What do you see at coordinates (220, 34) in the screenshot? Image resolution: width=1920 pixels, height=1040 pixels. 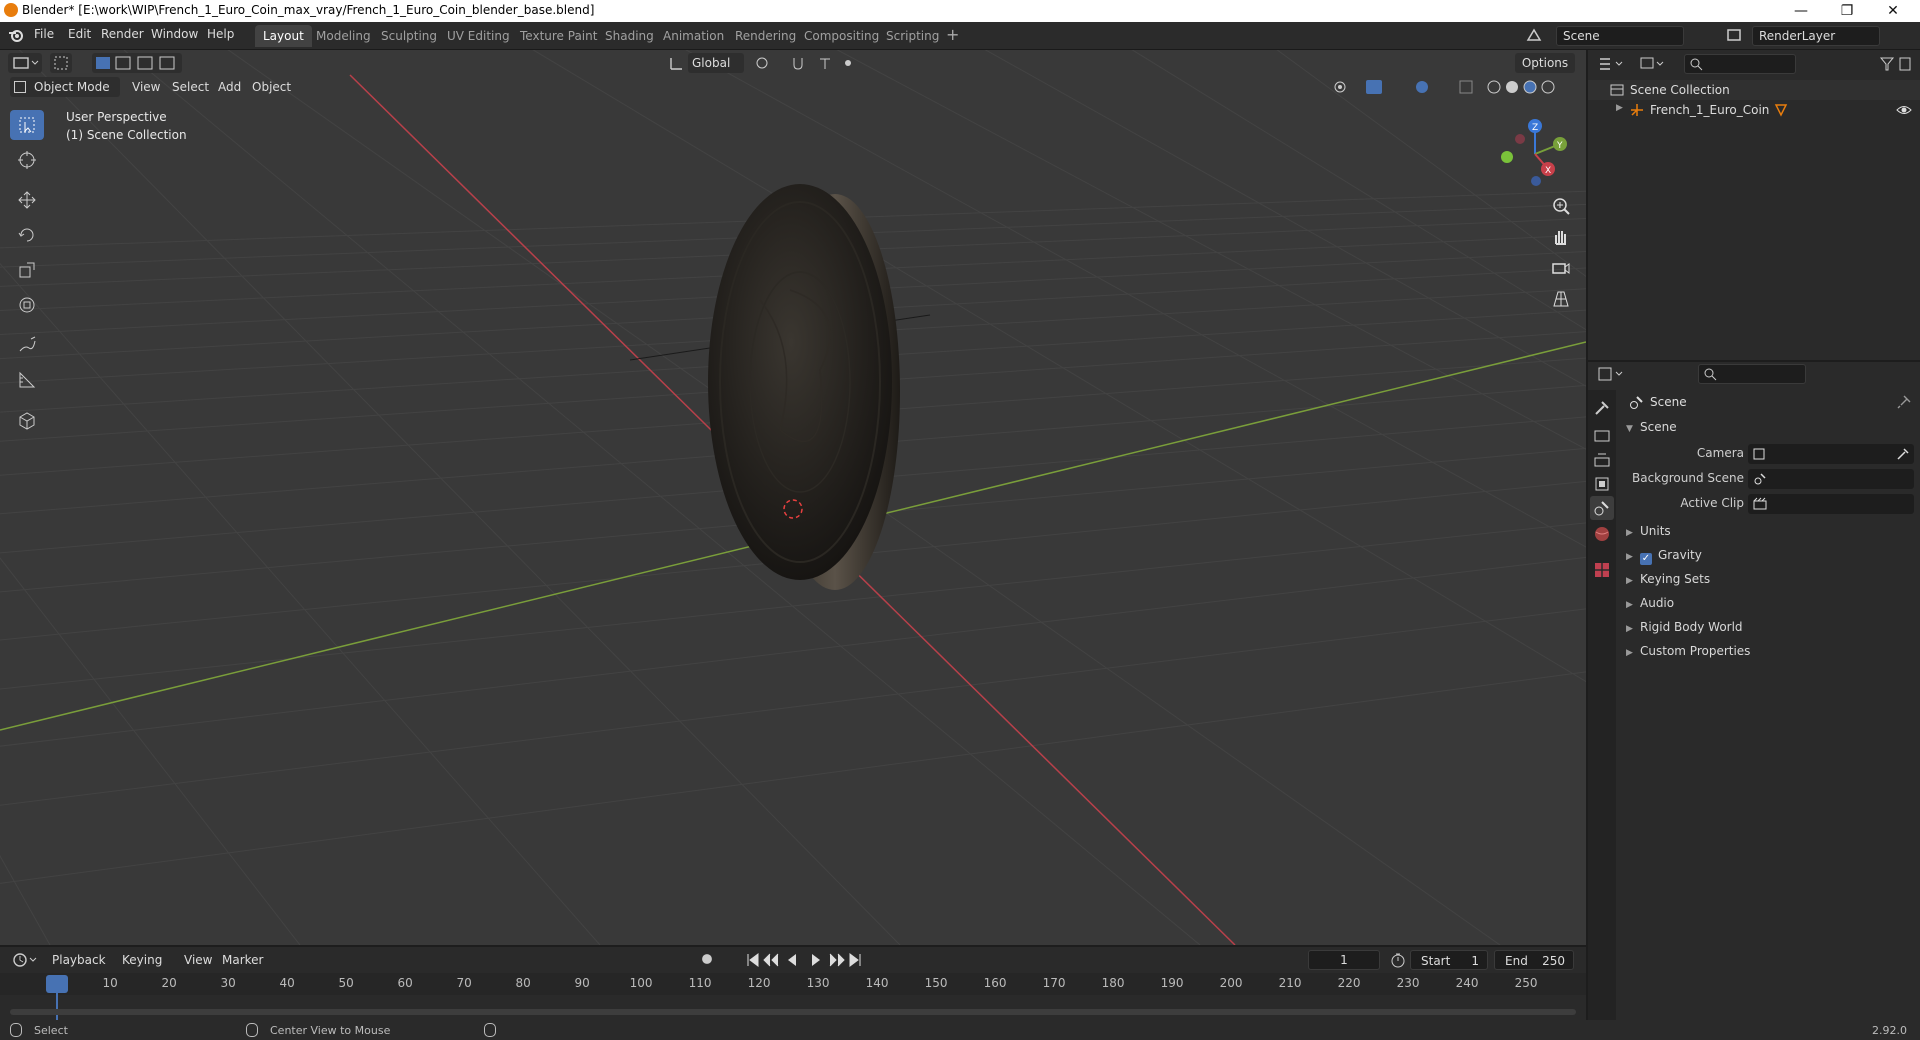 I see `menu-help: Help` at bounding box center [220, 34].